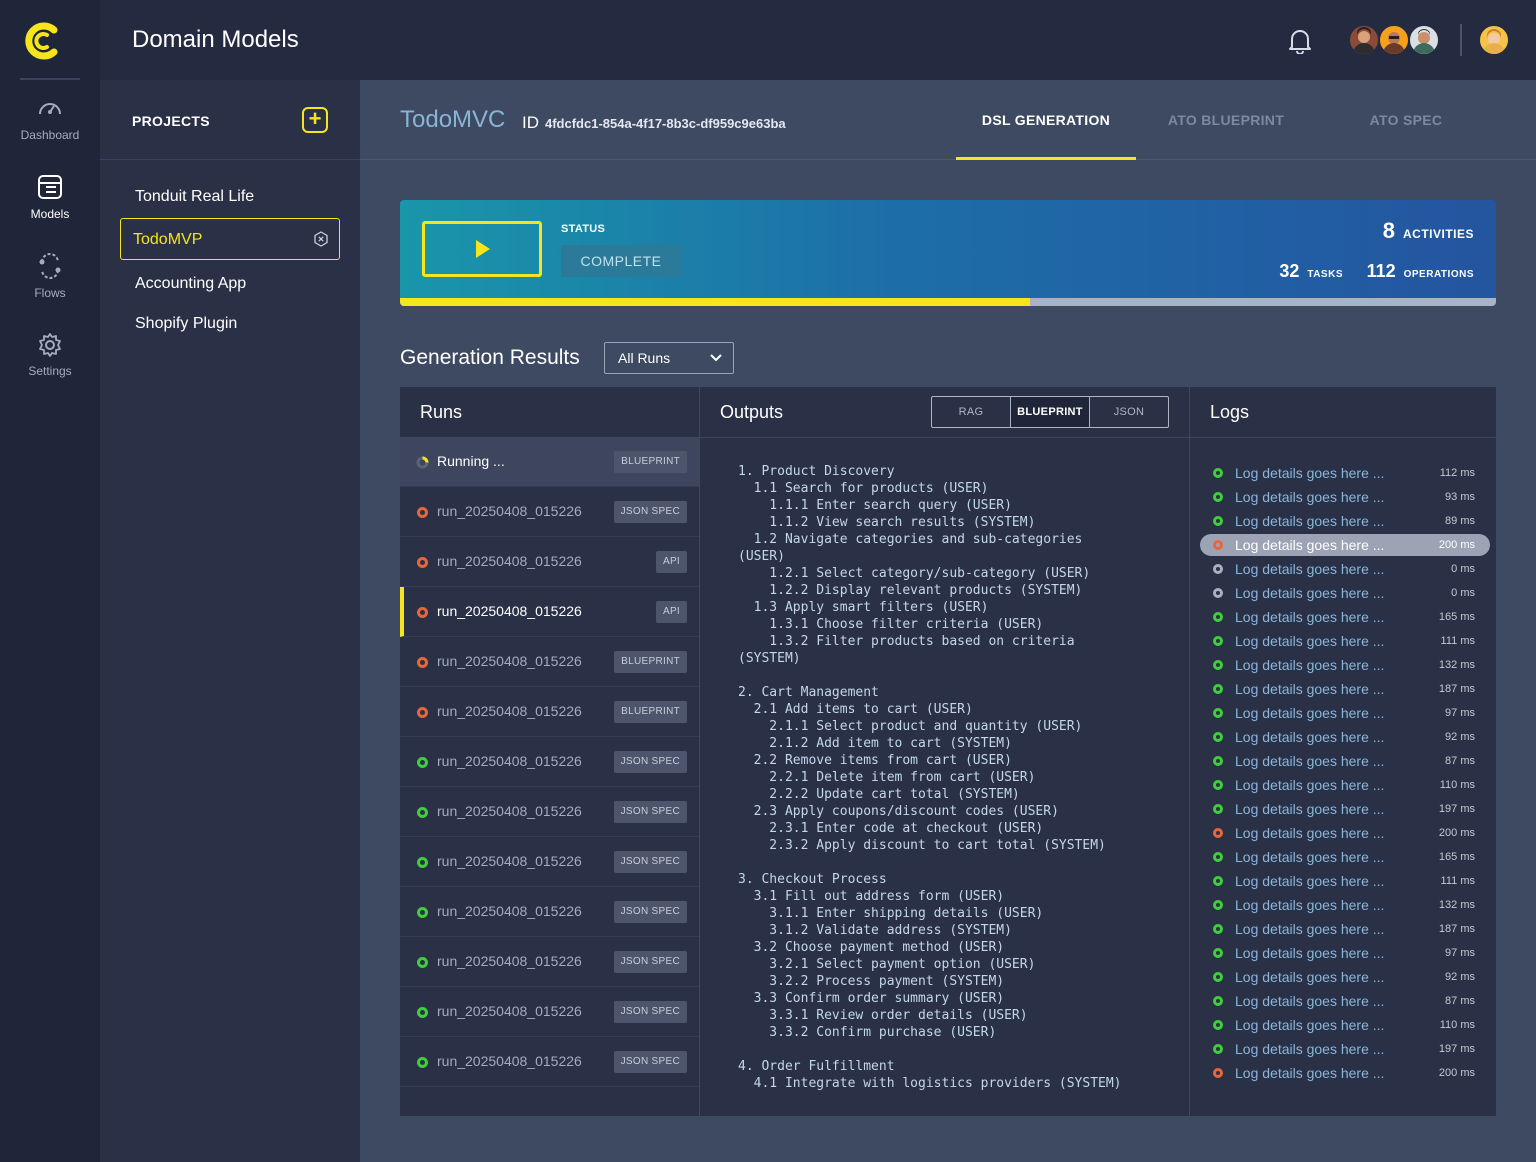 This screenshot has height=1162, width=1536. I want to click on project-item: Accounting App, so click(230, 284).